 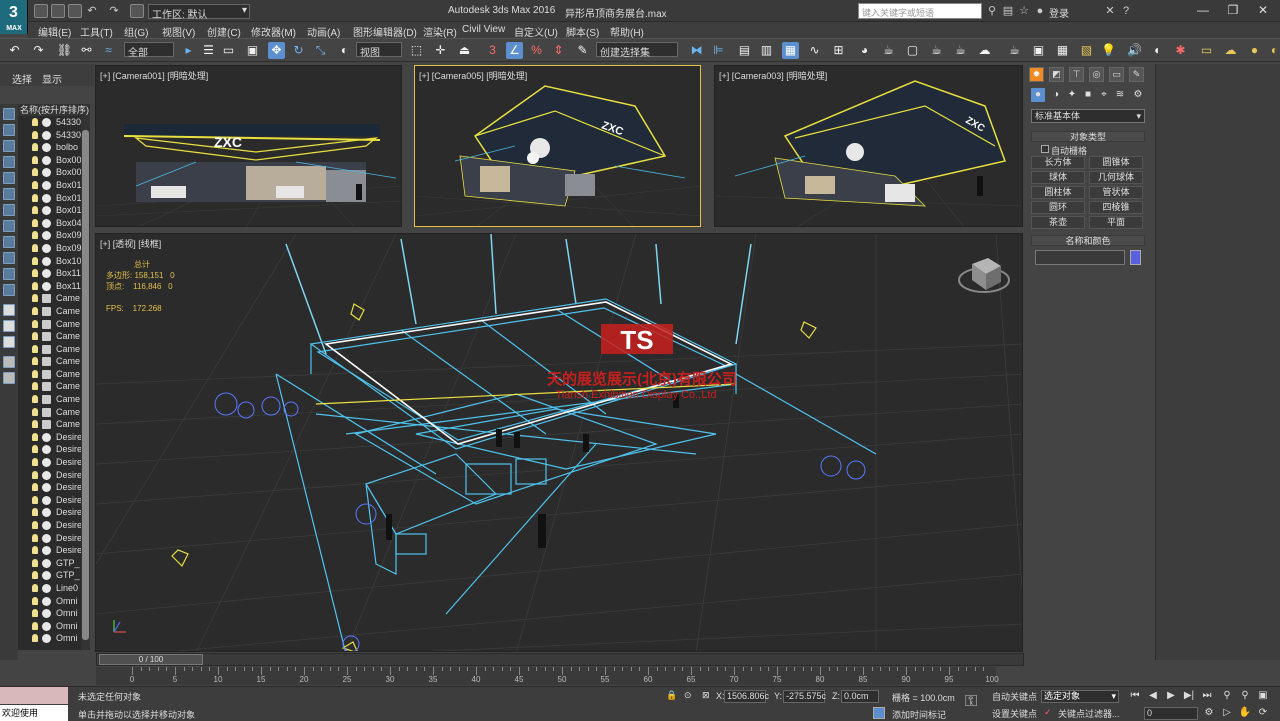 What do you see at coordinates (9, 378) in the screenshot?
I see `find-icon` at bounding box center [9, 378].